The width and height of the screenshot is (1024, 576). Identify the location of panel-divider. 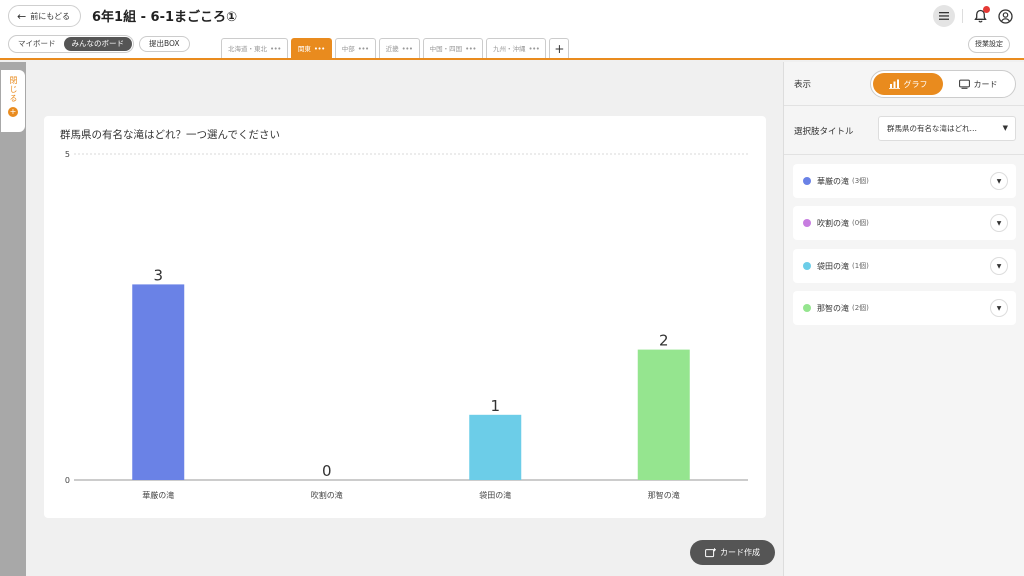
(904, 154).